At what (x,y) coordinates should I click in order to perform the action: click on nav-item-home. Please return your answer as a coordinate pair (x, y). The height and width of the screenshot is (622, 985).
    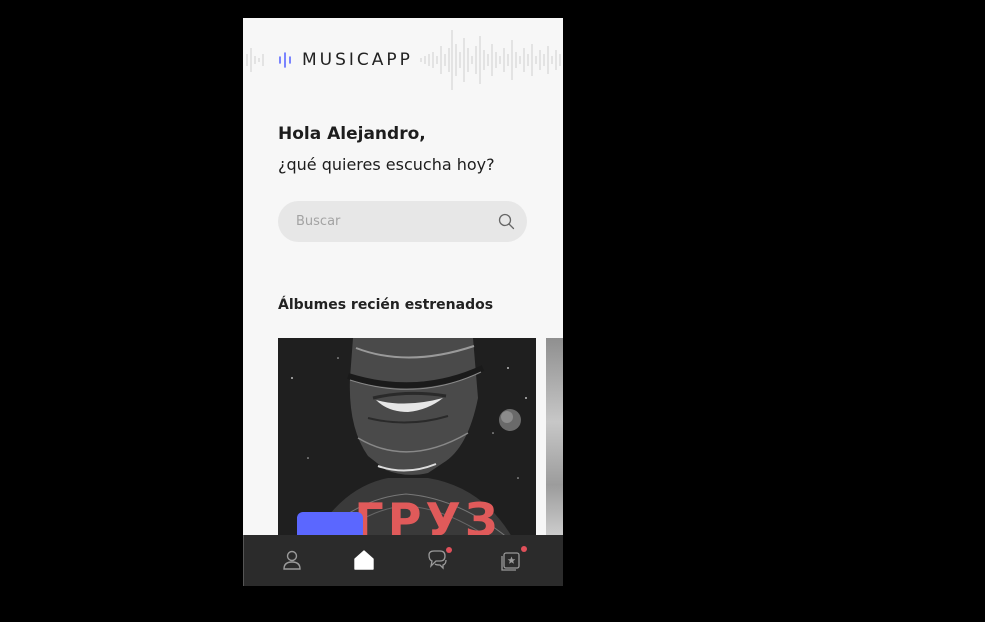
    Looking at the image, I should click on (364, 560).